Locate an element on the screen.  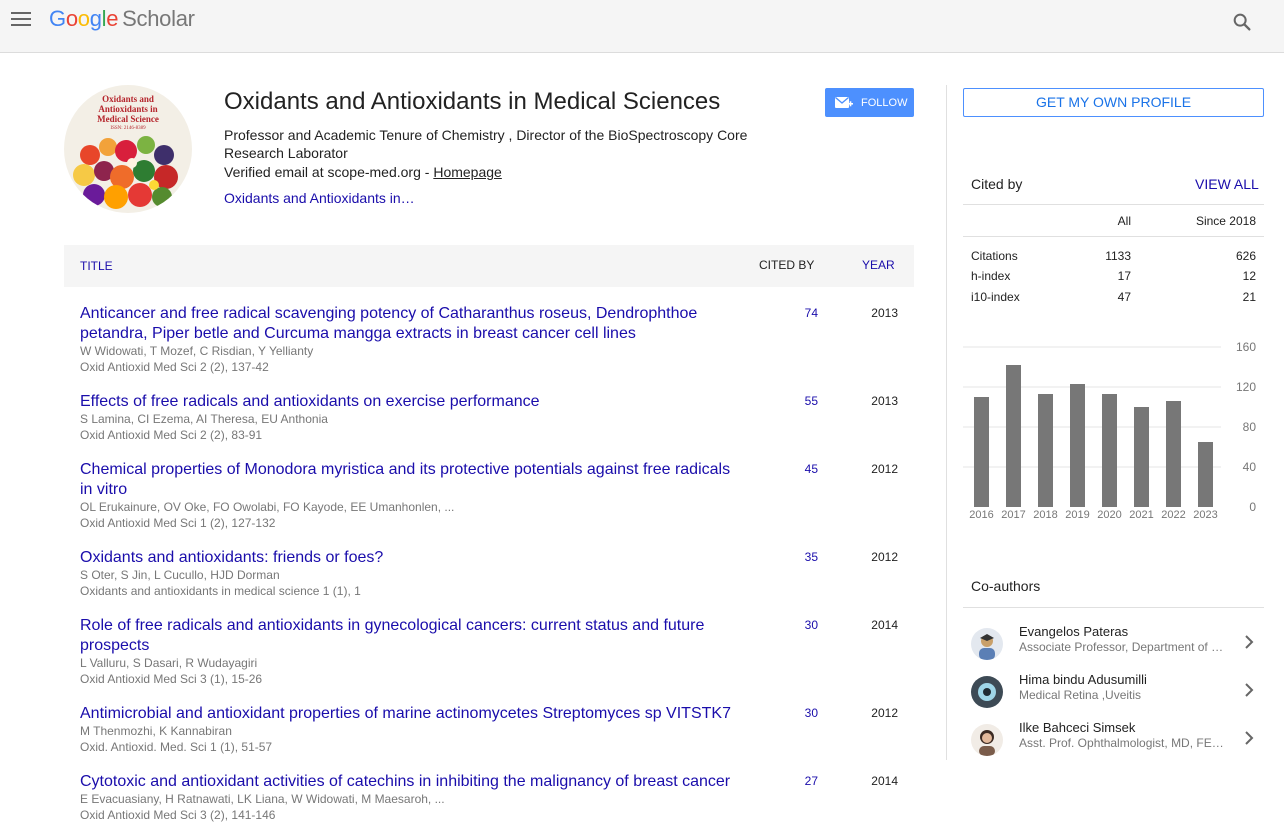
x-tick-label: 2021 is located at coordinates (1141, 515).